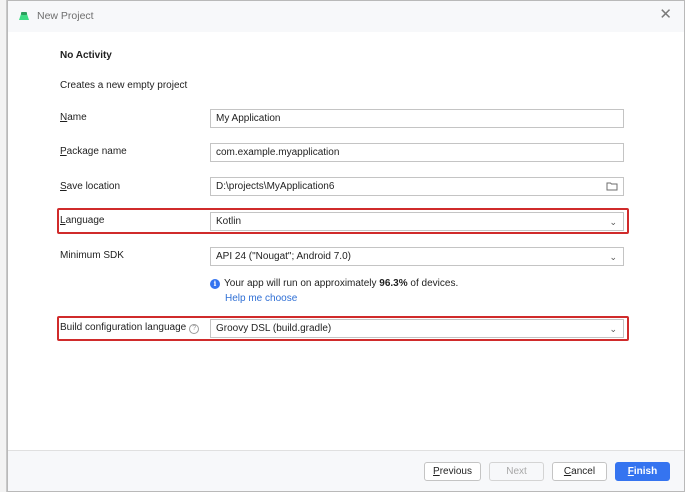  I want to click on cancel-button: Cancel, so click(579, 471).